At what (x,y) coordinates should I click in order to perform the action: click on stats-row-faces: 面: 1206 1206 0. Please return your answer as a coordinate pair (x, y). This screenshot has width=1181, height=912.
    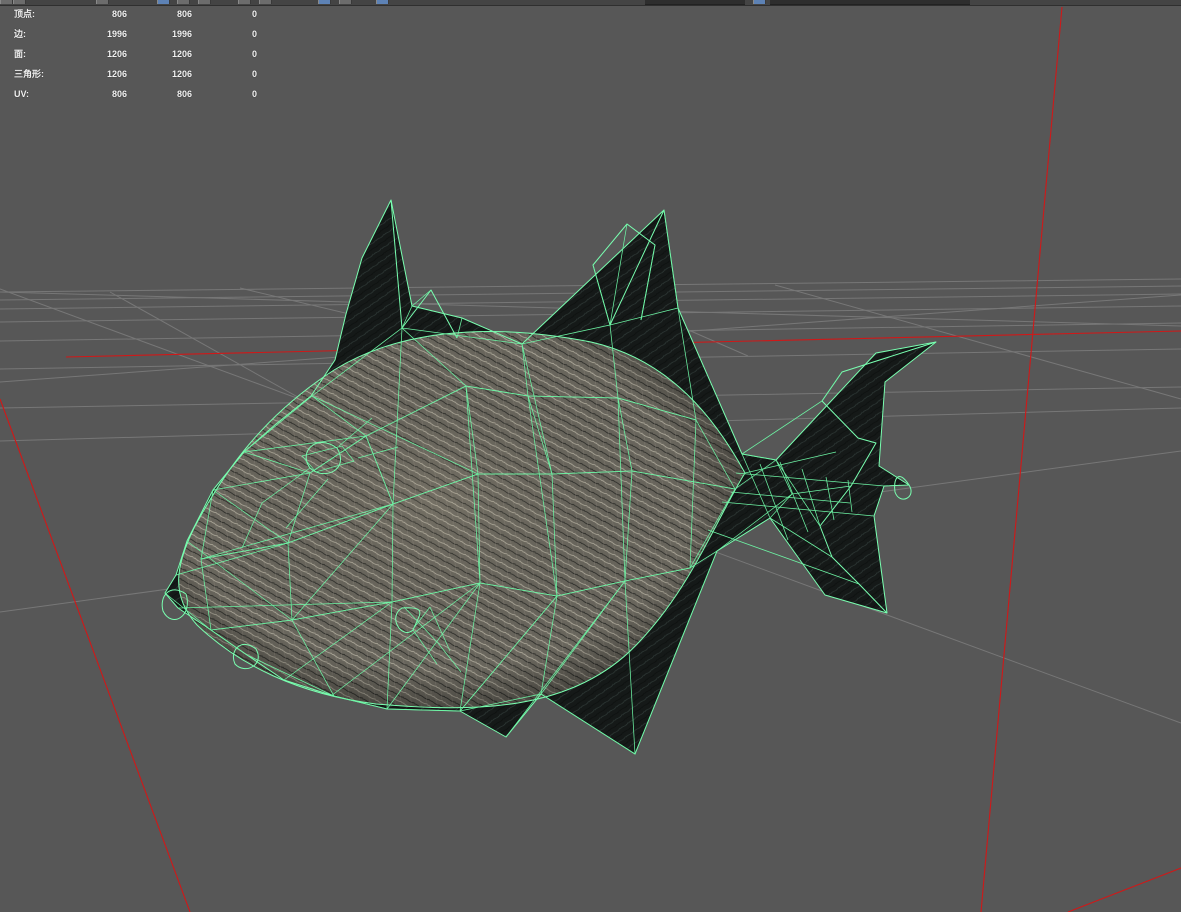
    Looking at the image, I should click on (141, 54).